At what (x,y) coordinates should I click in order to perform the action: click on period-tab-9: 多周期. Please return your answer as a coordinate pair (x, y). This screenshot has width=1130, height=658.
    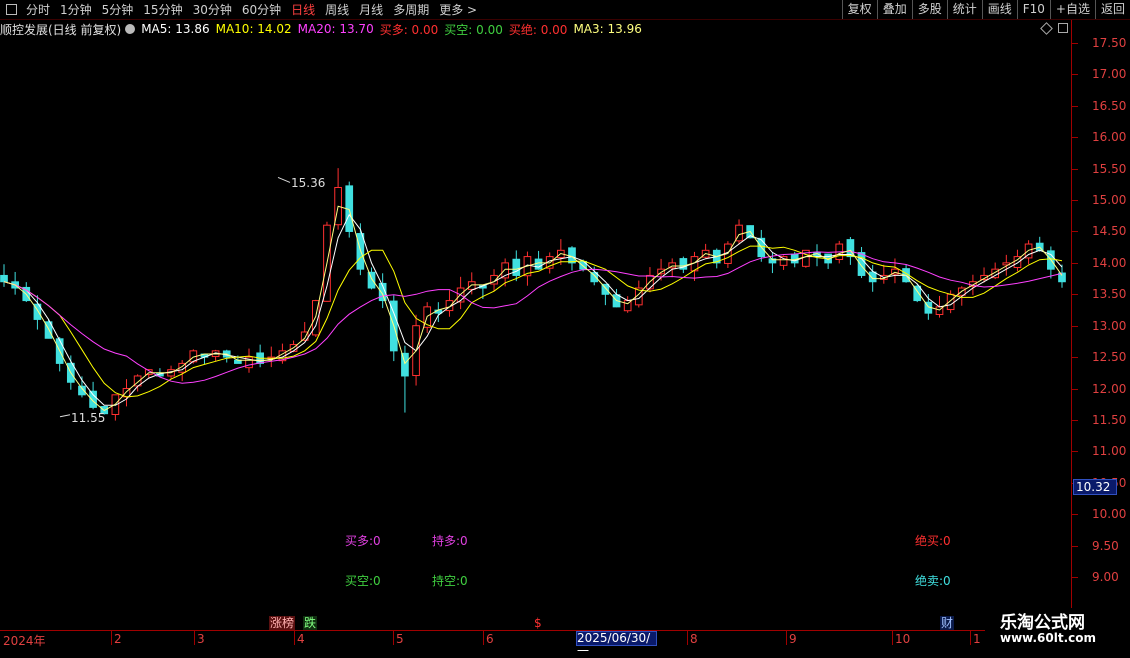
    Looking at the image, I should click on (411, 9).